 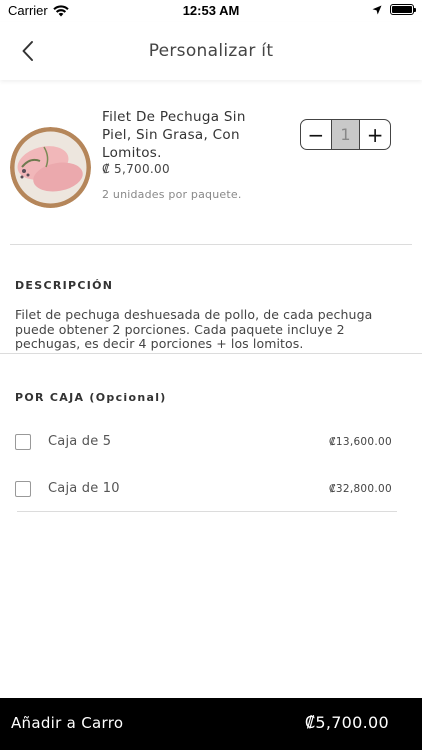 I want to click on page-title: Personalizar ít, so click(x=211, y=51).